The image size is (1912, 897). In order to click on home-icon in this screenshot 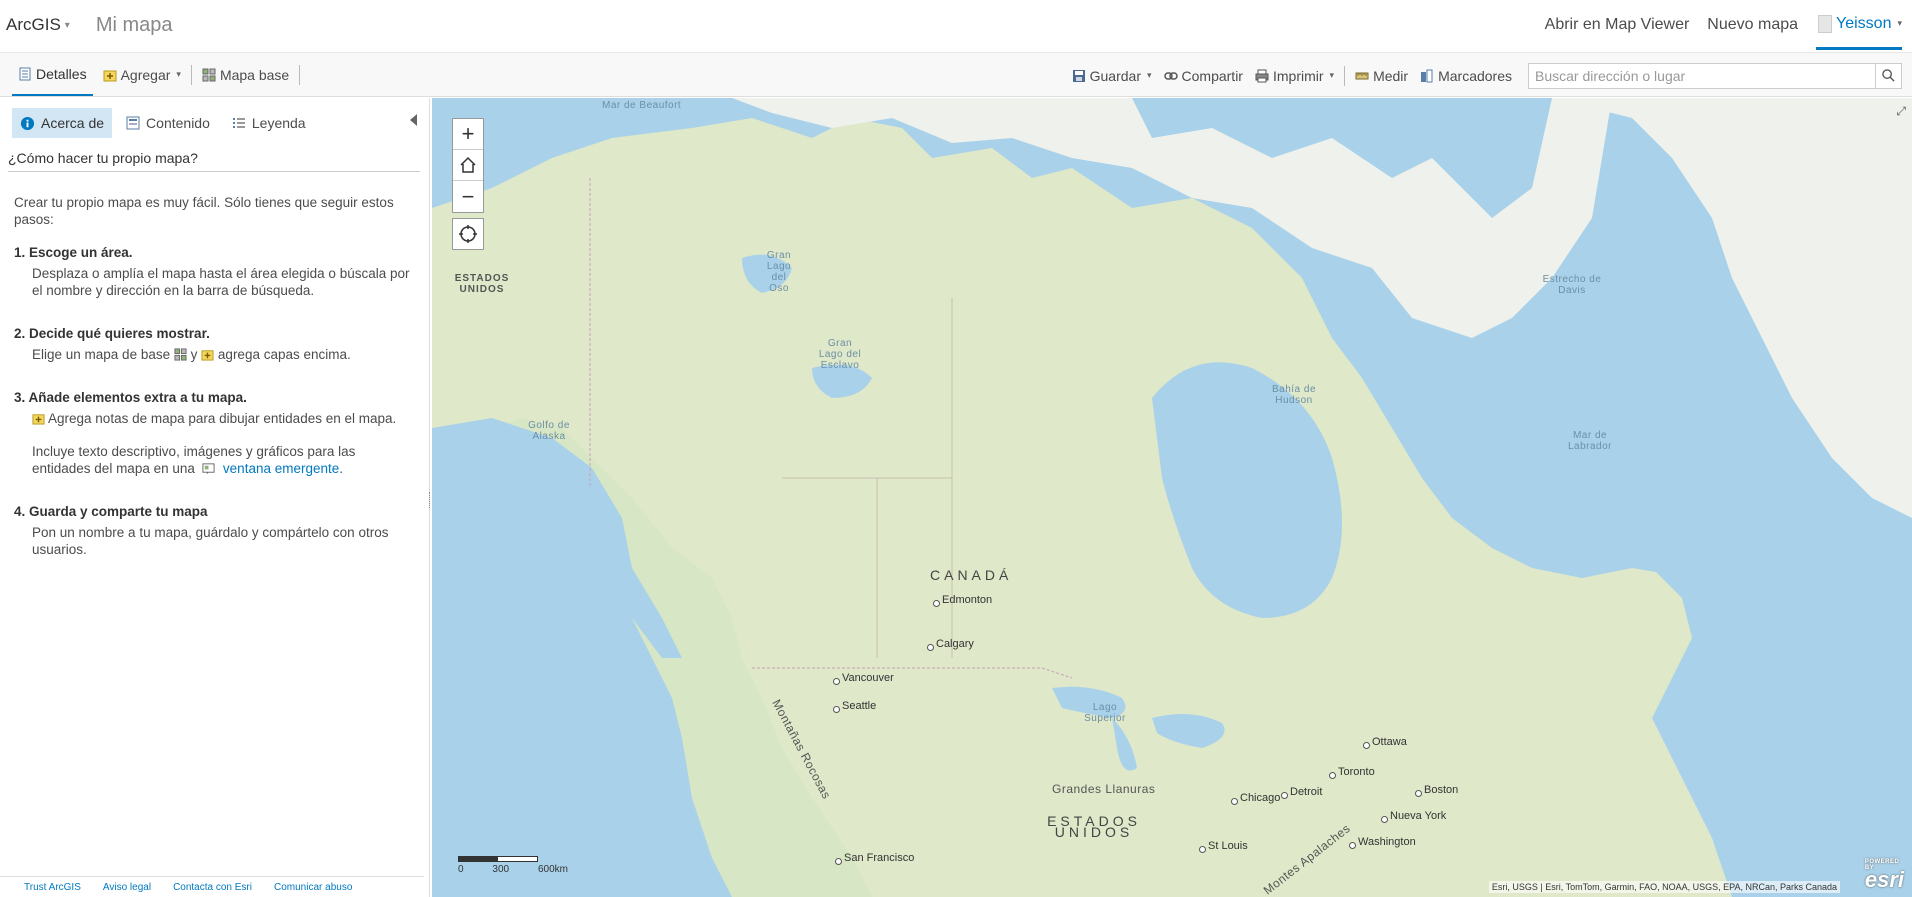, I will do `click(468, 164)`.